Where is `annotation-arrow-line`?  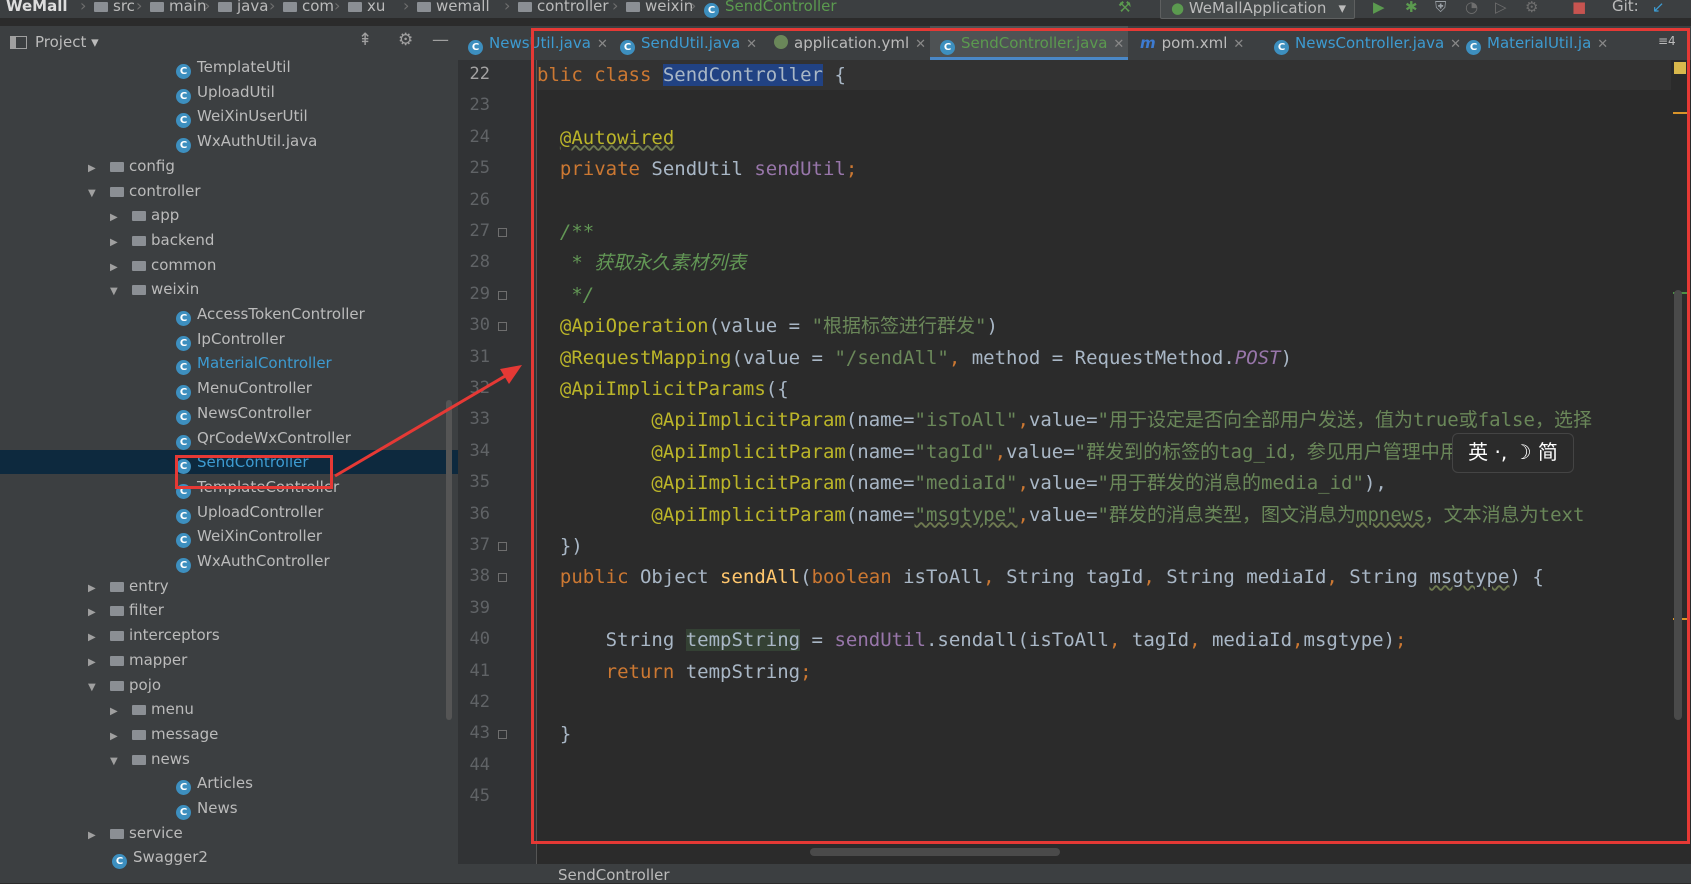 annotation-arrow-line is located at coordinates (423, 424).